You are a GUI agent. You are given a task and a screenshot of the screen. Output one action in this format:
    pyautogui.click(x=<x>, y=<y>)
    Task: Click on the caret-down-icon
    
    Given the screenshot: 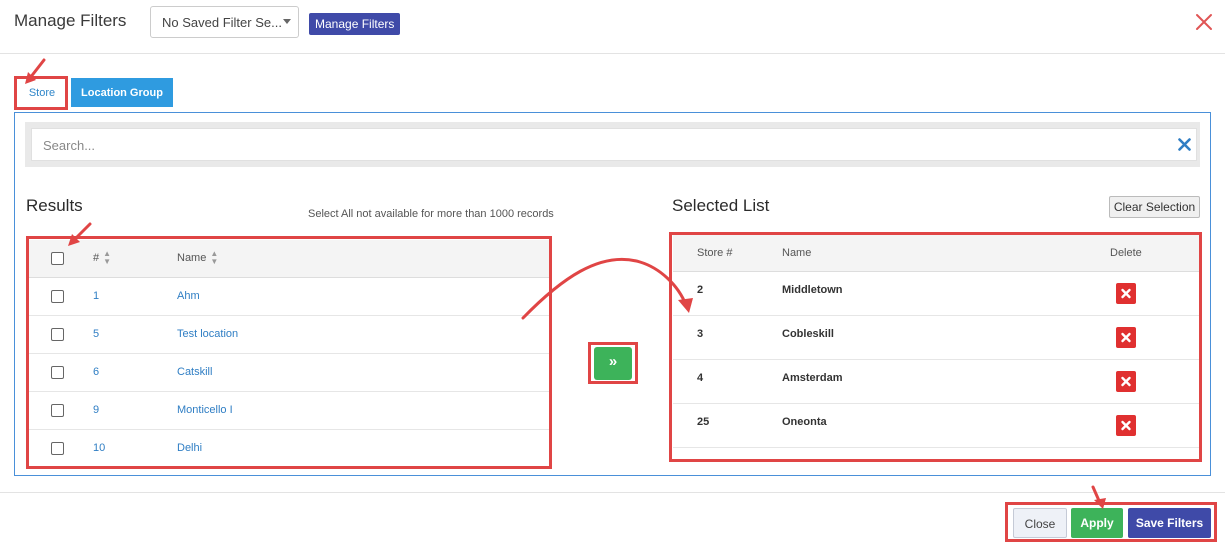 What is the action you would take?
    pyautogui.click(x=287, y=21)
    